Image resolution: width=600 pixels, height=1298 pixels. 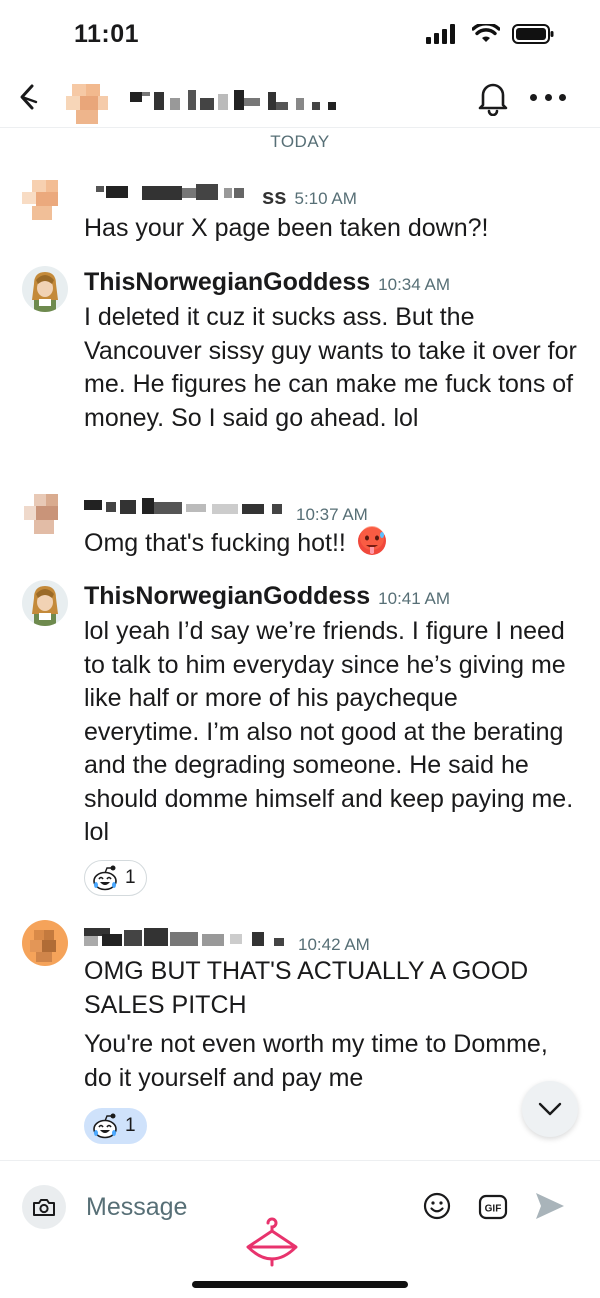 I want to click on header-username, so click(x=233, y=100).